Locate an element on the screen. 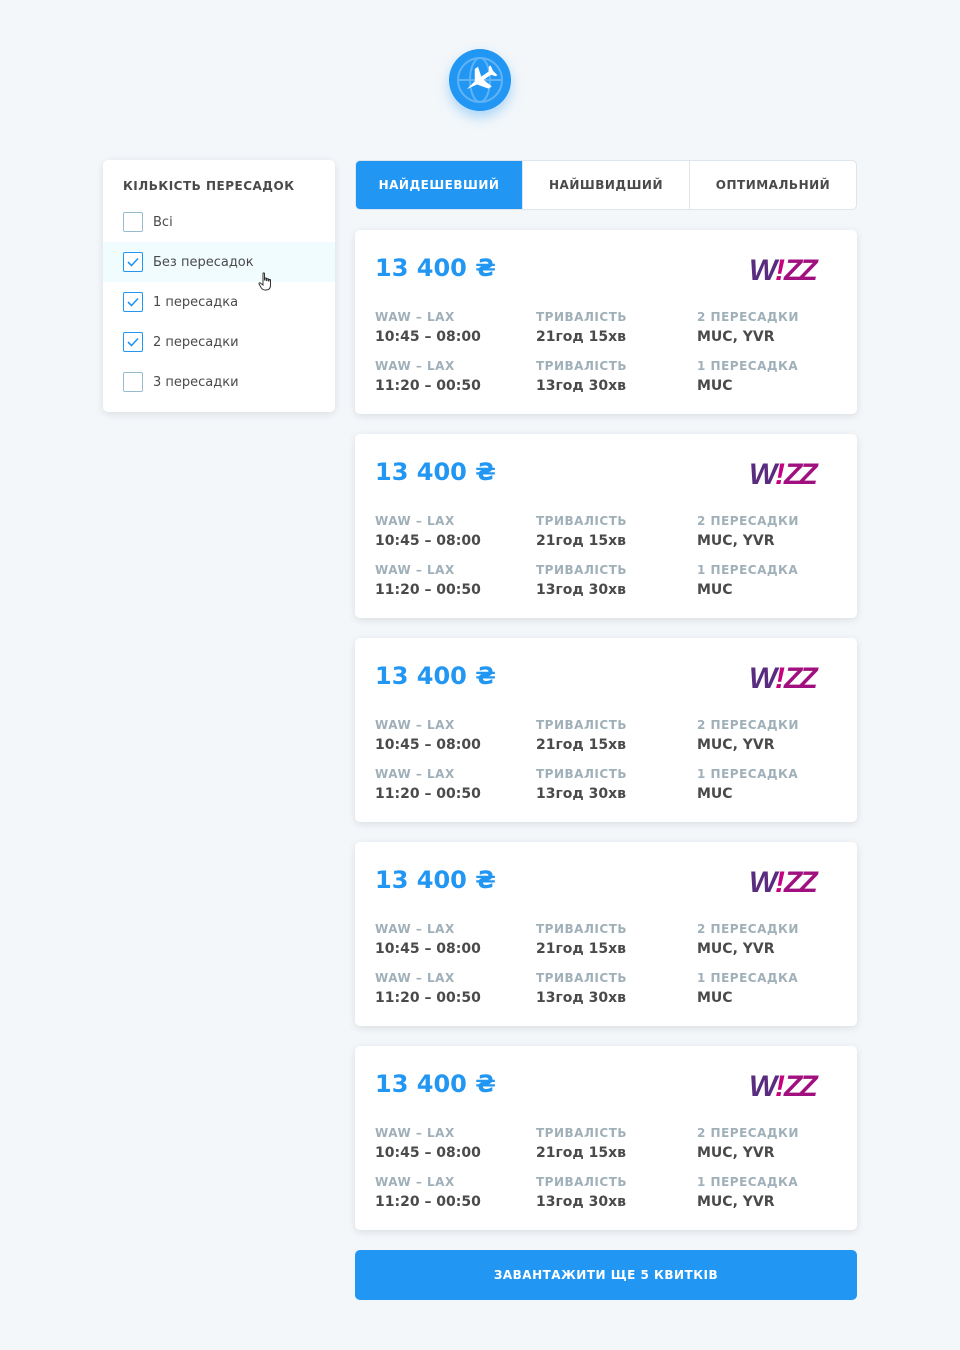 Image resolution: width=960 pixels, height=1350 pixels. load-more-button: ЗАВАНТАЖИТИ ЩЕ 5 КВИТКІВ is located at coordinates (606, 1275).